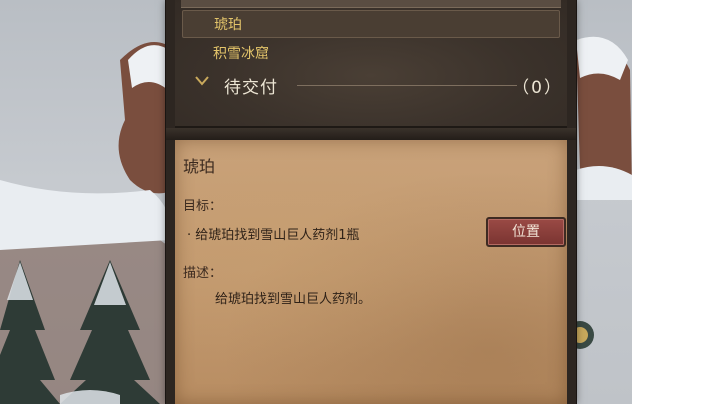 This screenshot has width=720, height=404. Describe the element at coordinates (203, 273) in the screenshot. I see `description-label: 描述：` at that location.